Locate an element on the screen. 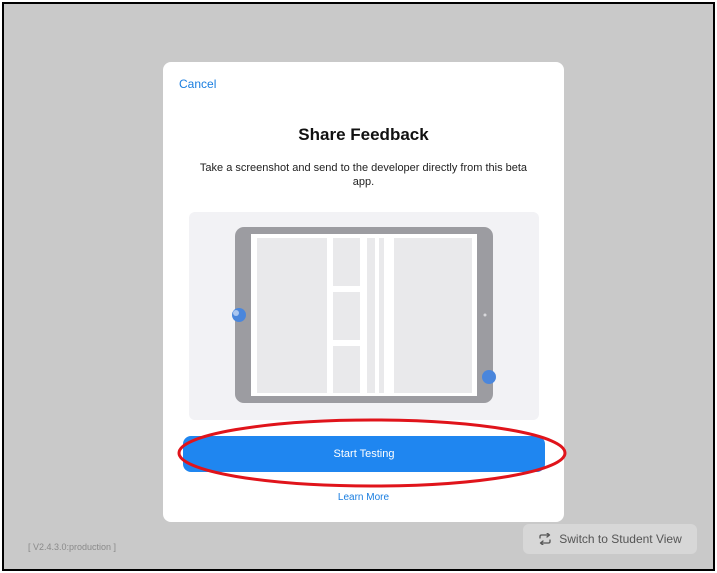  switch-to-student-view-button: Switch to Student View is located at coordinates (610, 539).